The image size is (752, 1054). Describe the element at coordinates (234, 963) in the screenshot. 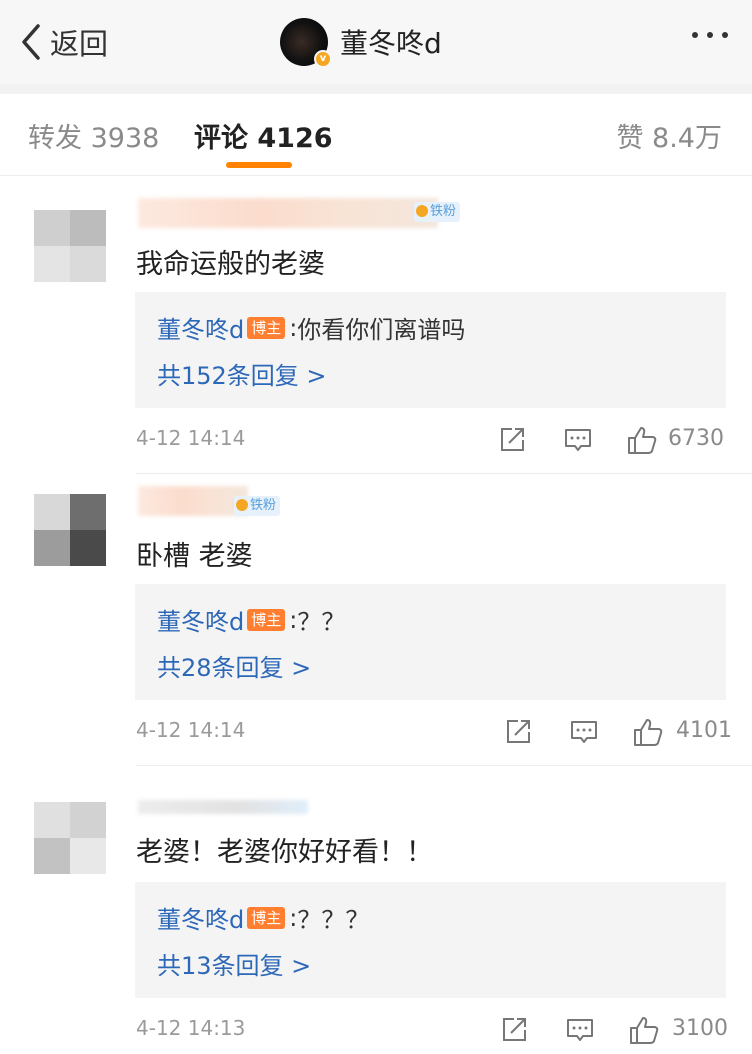

I see `reply-count-link: 共13条回复 >` at that location.